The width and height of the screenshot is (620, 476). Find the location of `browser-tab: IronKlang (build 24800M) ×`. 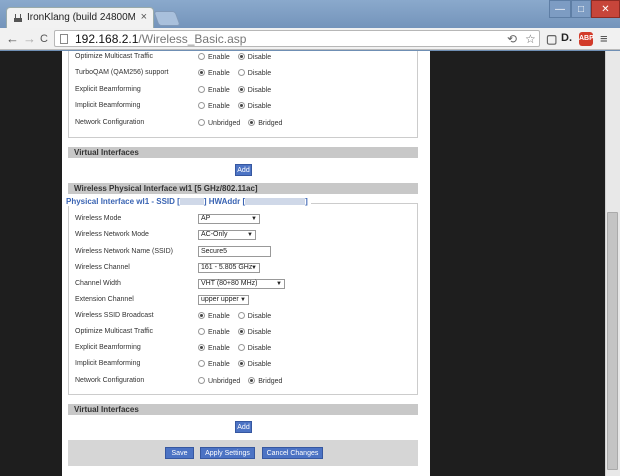

browser-tab: IronKlang (build 24800M) × is located at coordinates (80, 17).